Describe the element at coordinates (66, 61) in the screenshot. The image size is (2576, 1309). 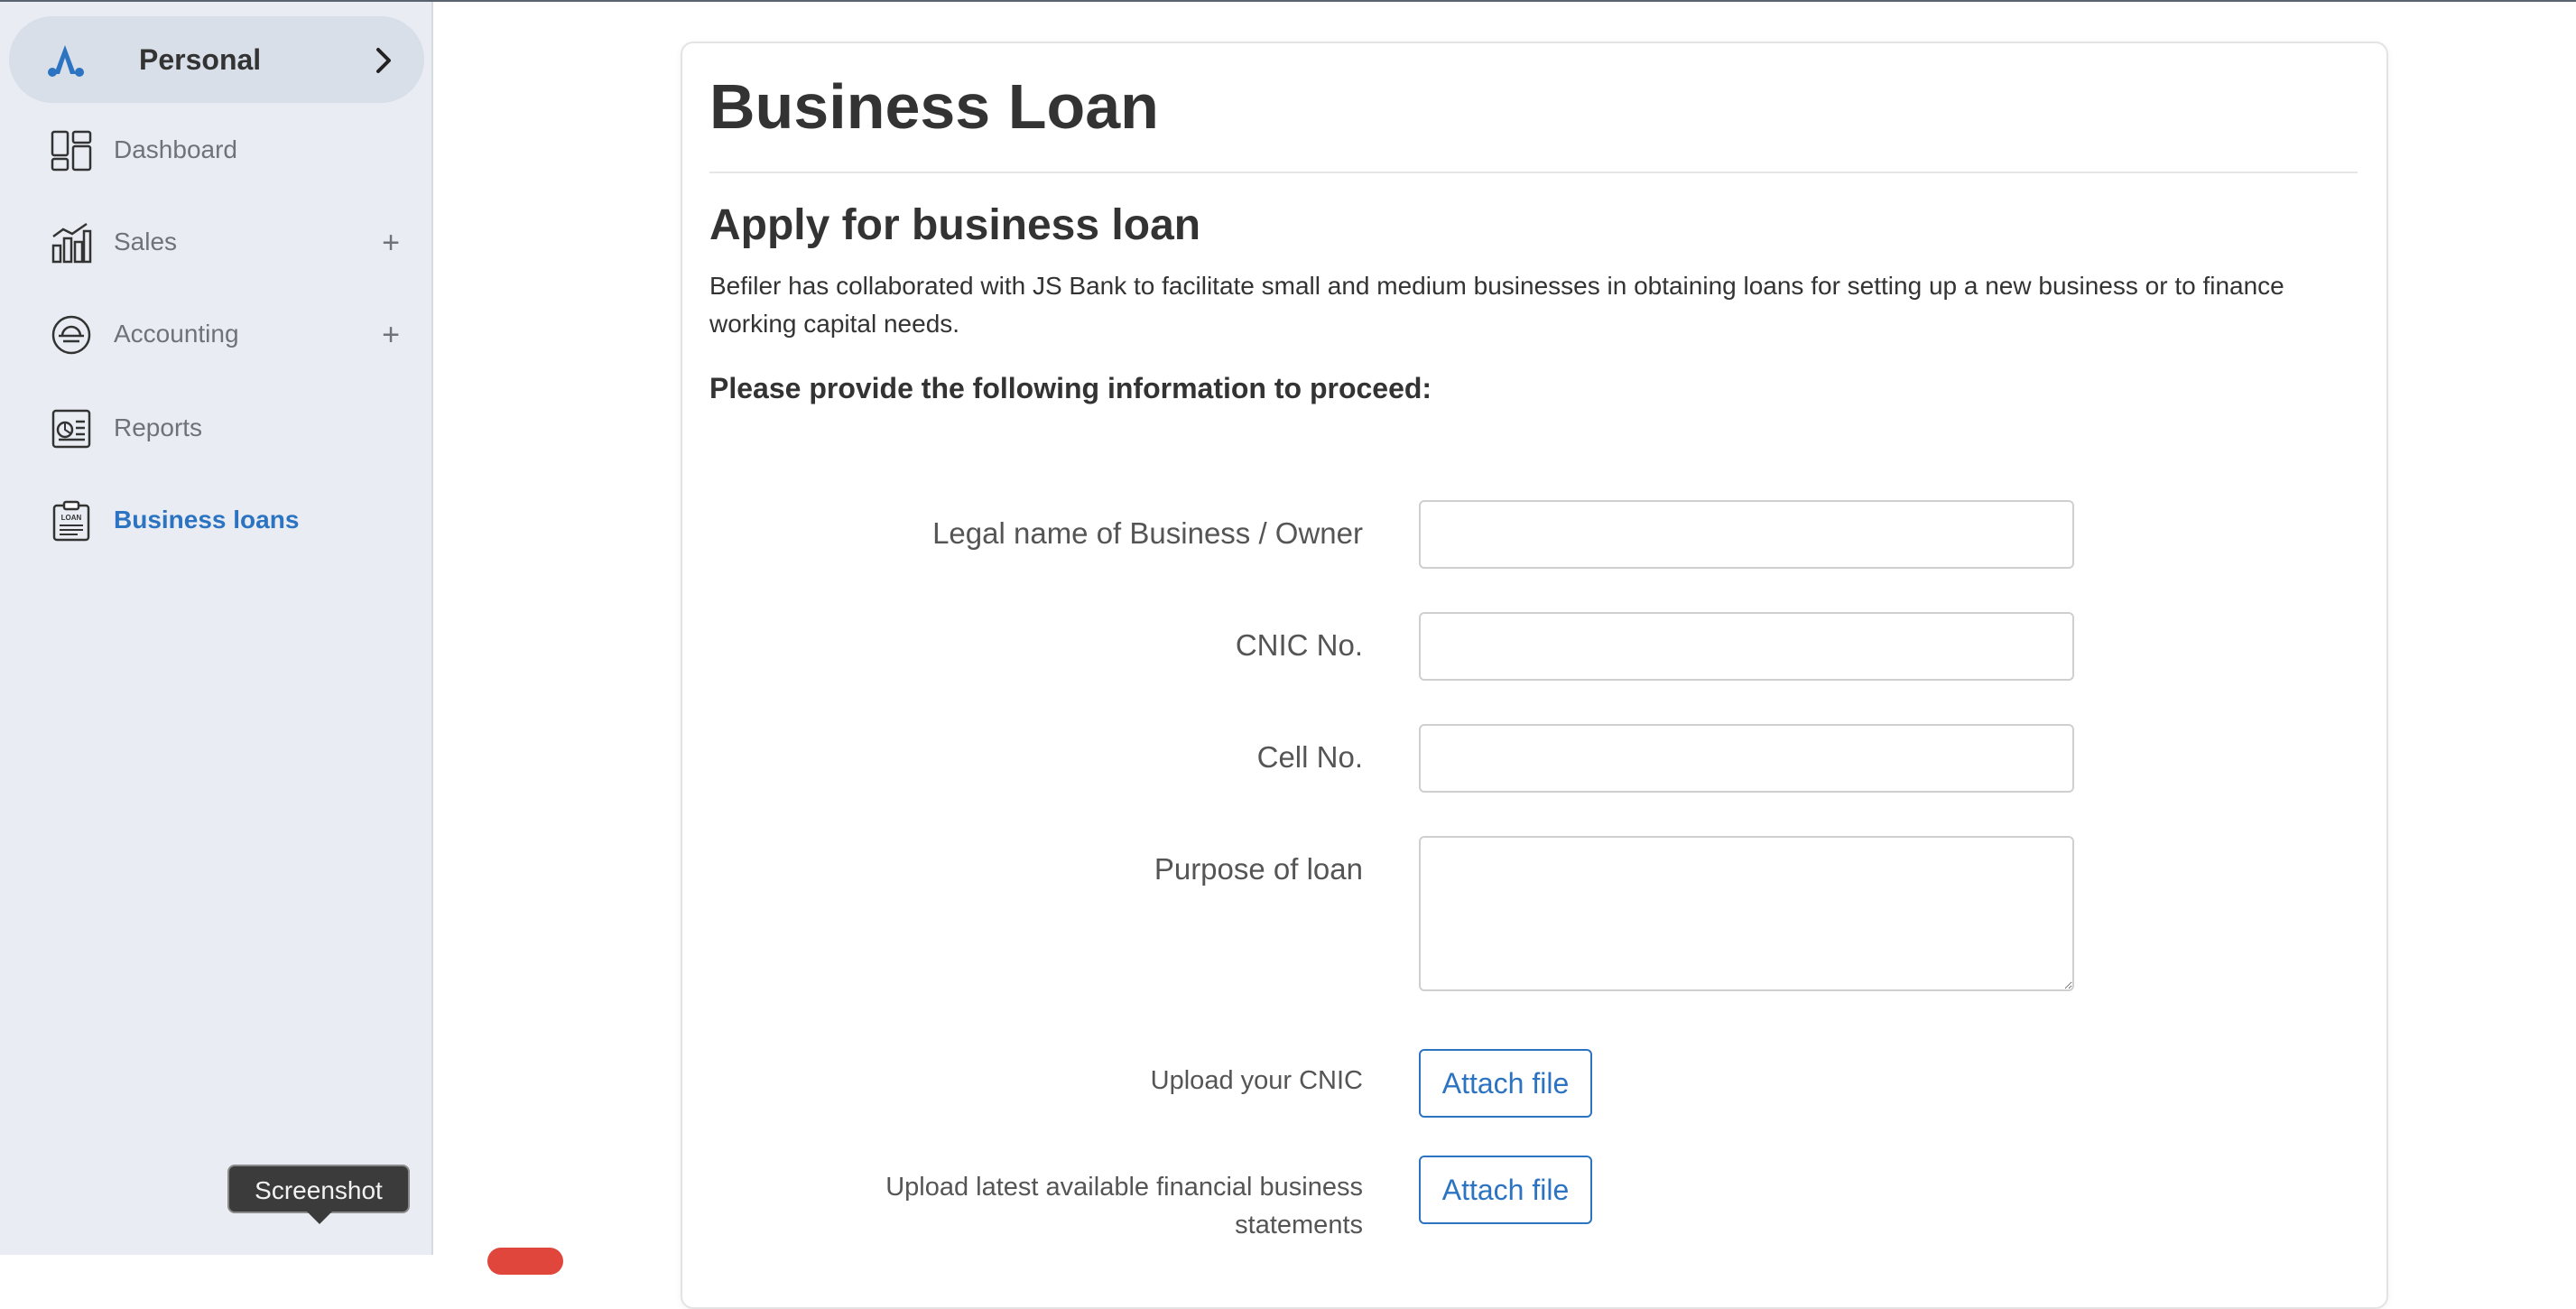
I see `befiler-logo-icon` at that location.